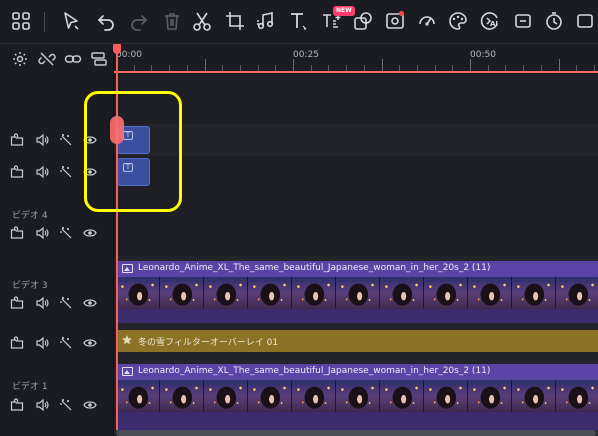 This screenshot has width=598, height=436. Describe the element at coordinates (106, 21) in the screenshot. I see `undo-icon` at that location.